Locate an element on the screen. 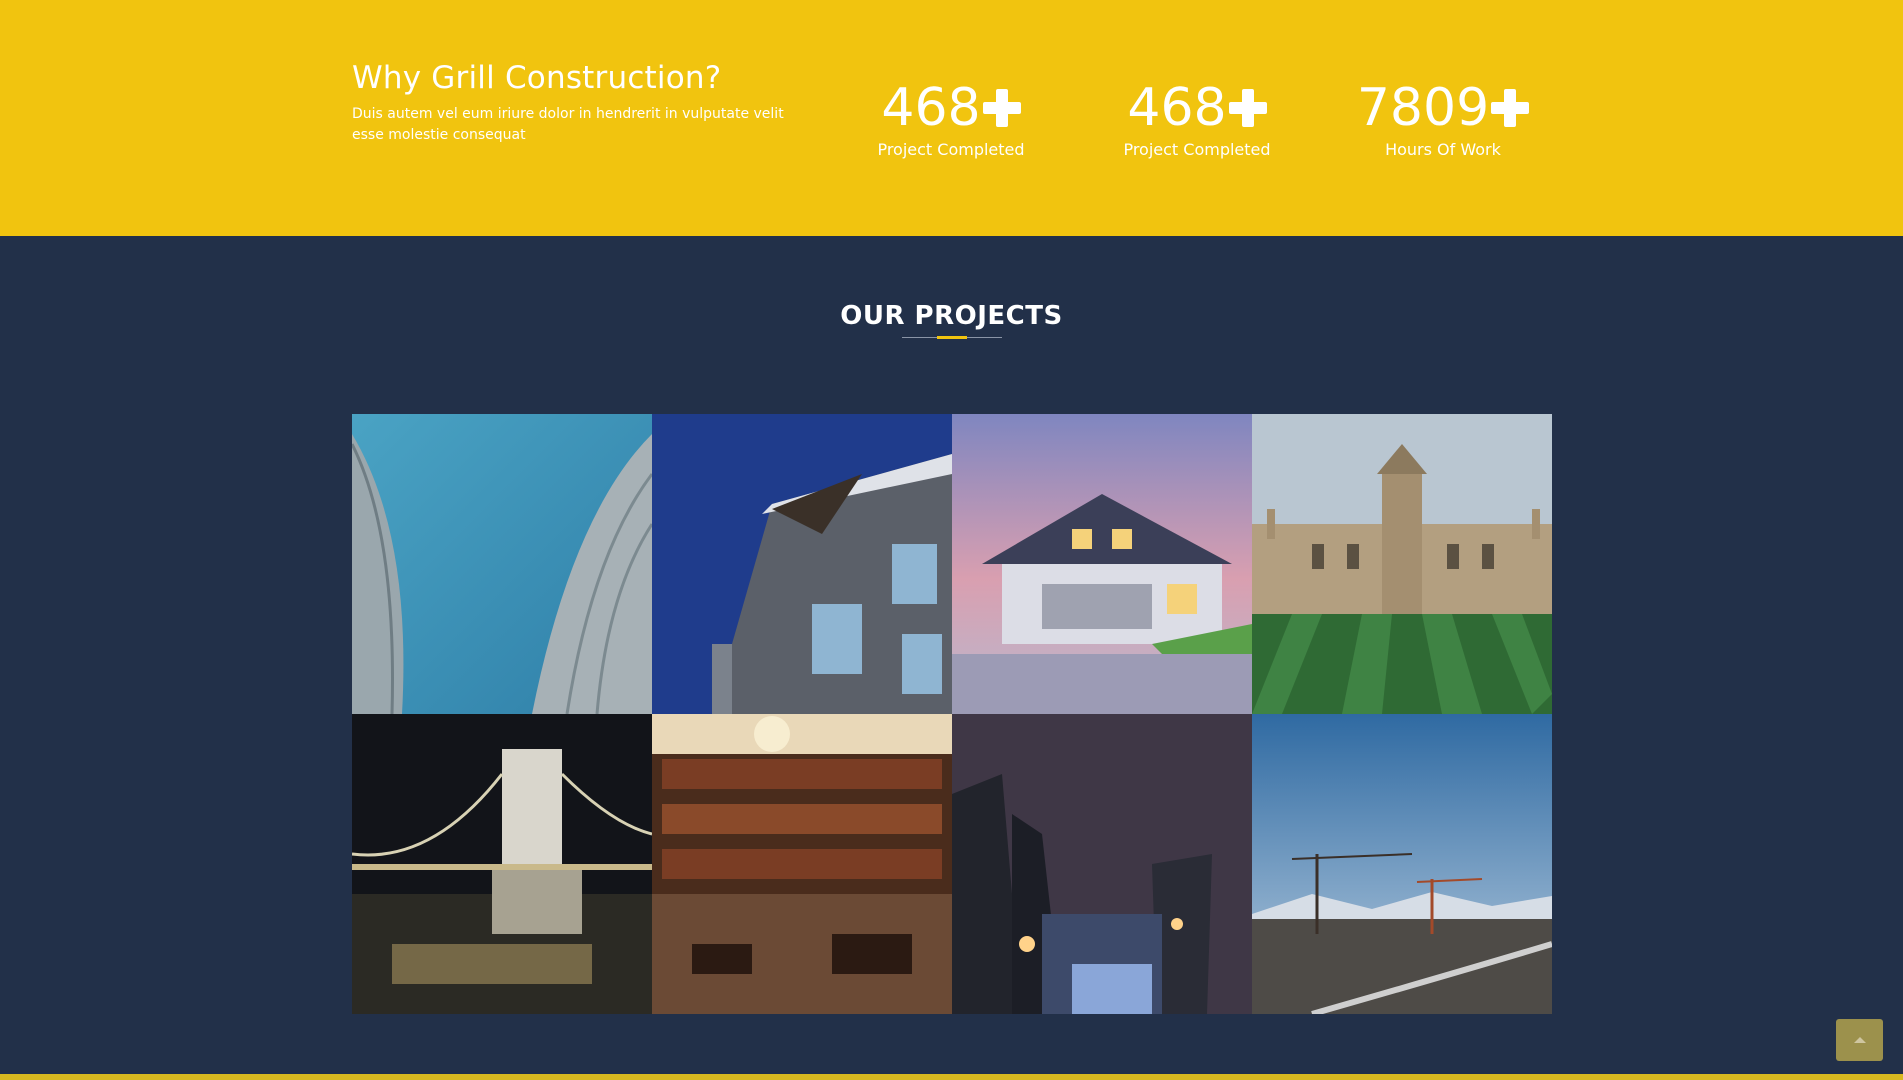 The image size is (1903, 1080). why-title: Why Grill Construction? is located at coordinates (537, 78).